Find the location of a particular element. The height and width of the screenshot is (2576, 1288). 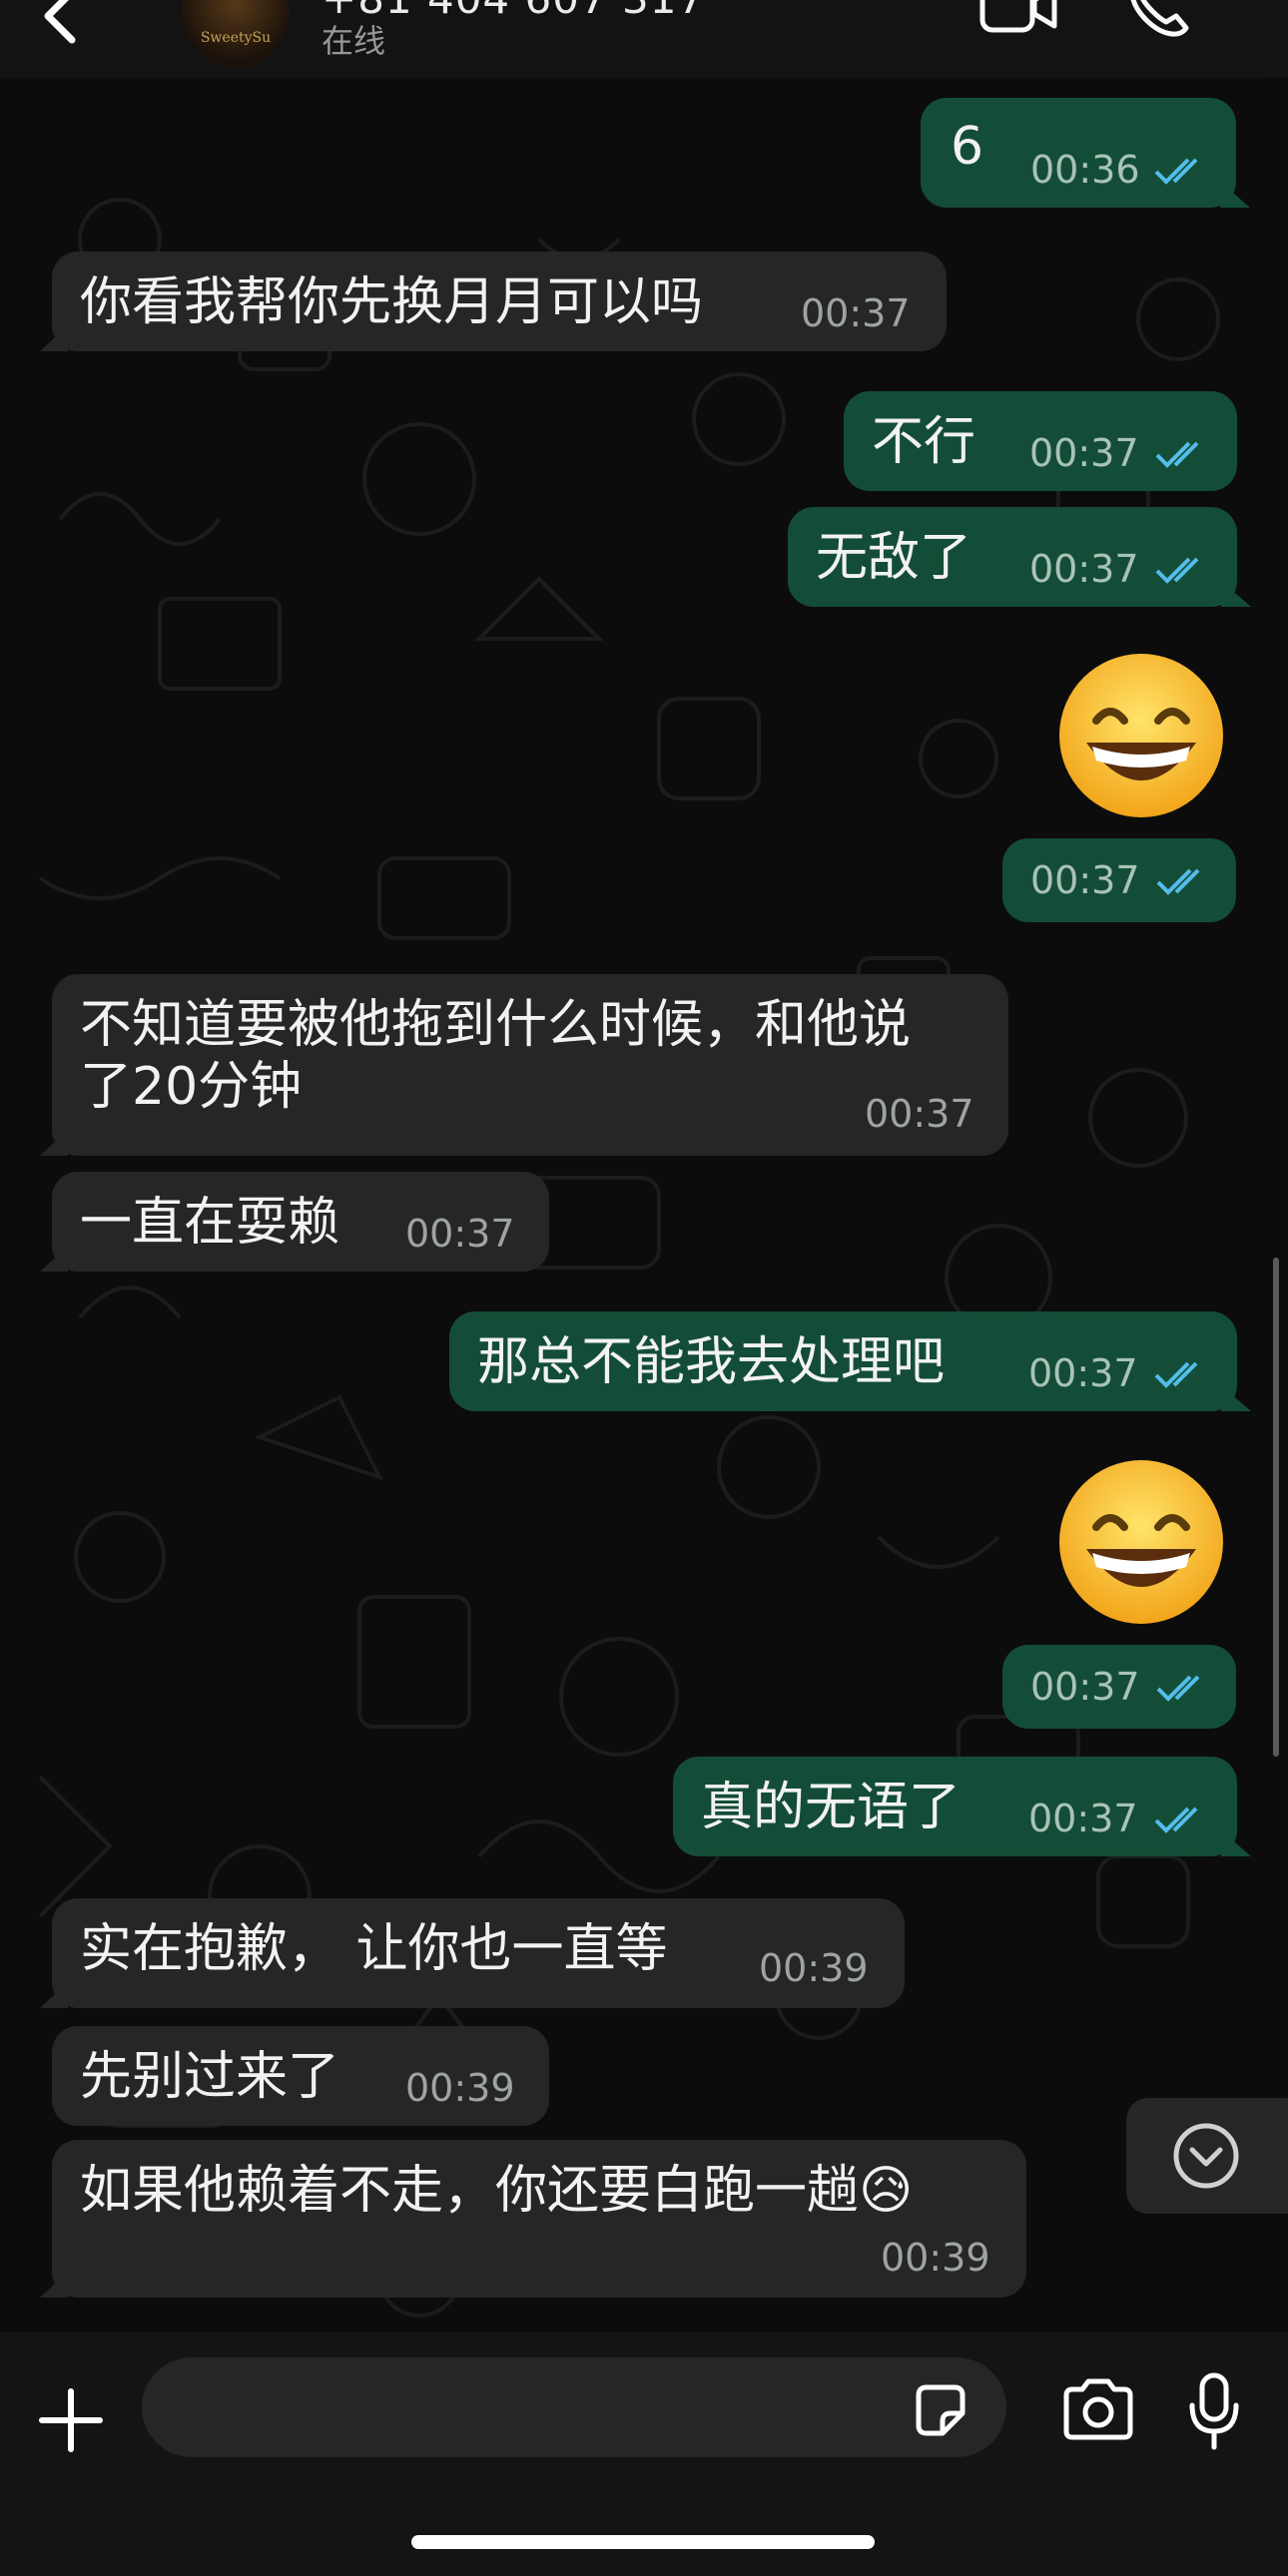

avatar: SweetySu is located at coordinates (236, 34).